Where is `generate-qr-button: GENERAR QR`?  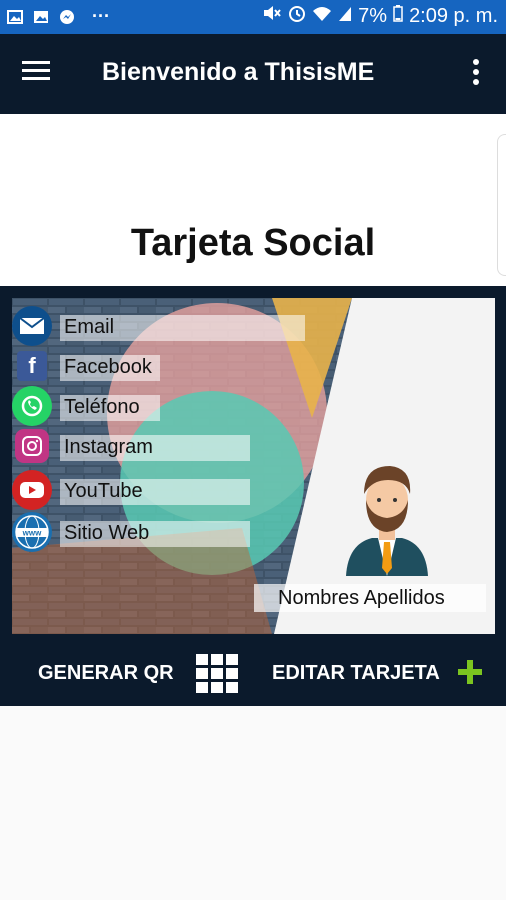
generate-qr-button: GENERAR QR is located at coordinates (106, 673).